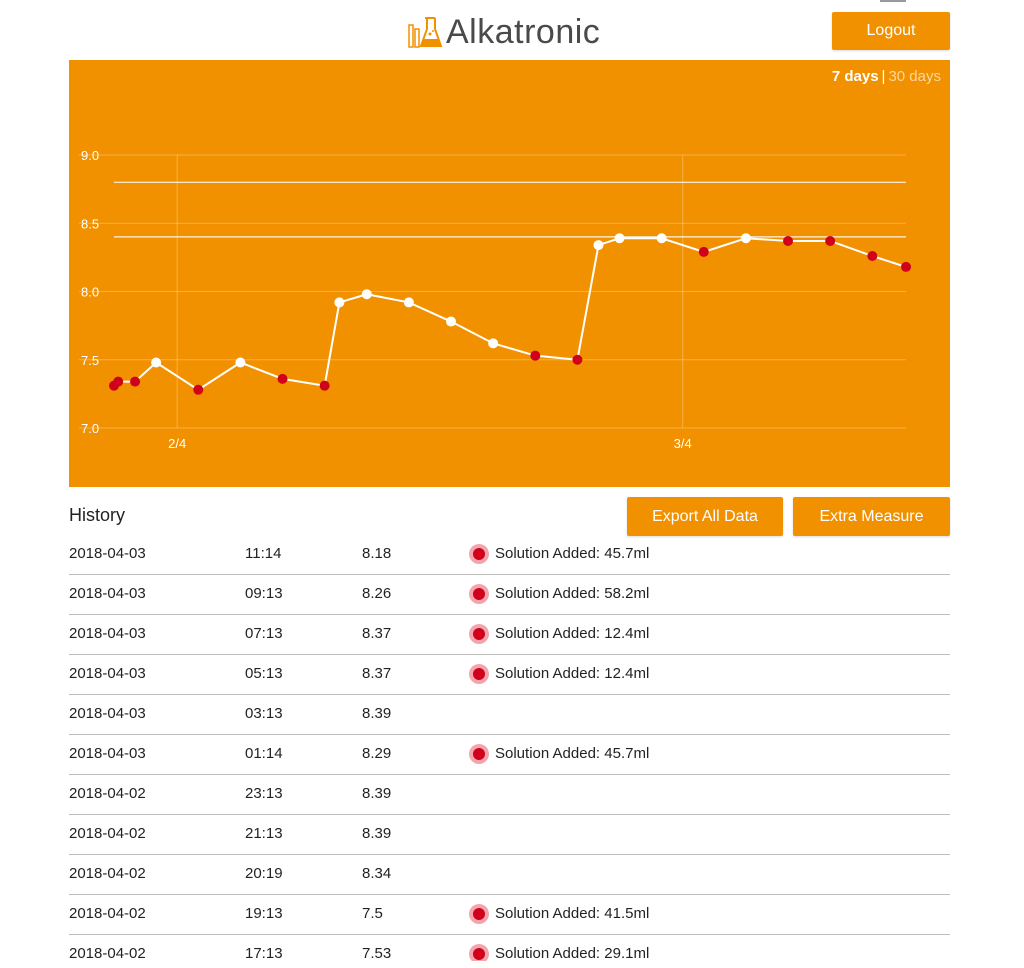  Describe the element at coordinates (264, 713) in the screenshot. I see `row-time: 03:13` at that location.